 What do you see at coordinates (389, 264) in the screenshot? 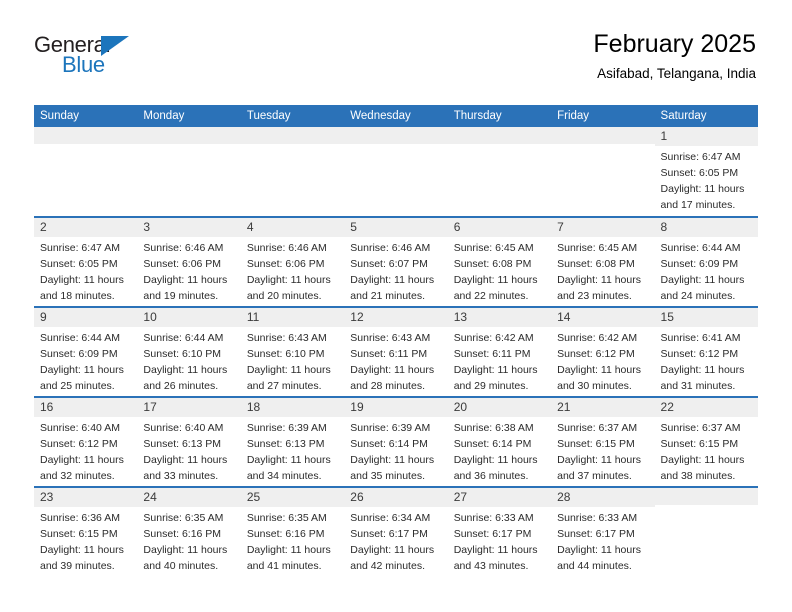
I see `sunset-text: Sunset: 6:07 PM` at bounding box center [389, 264].